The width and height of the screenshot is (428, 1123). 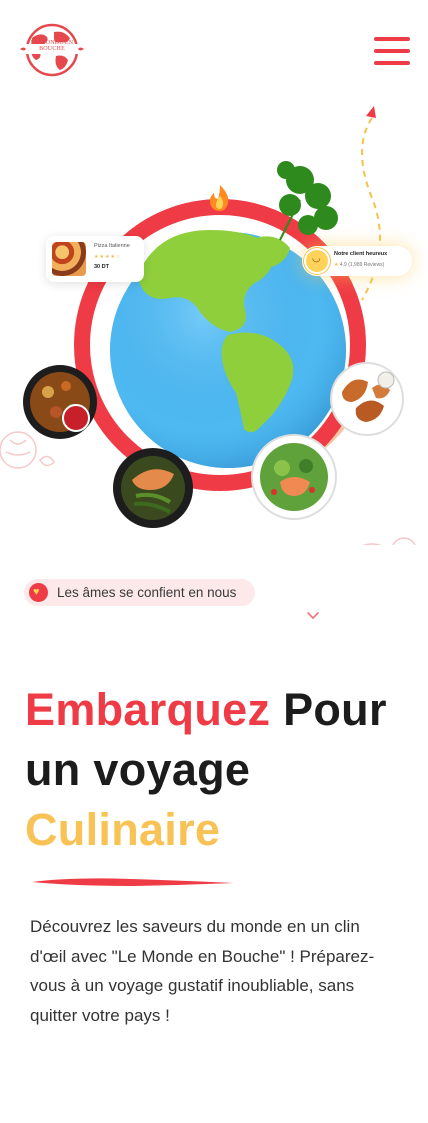 I want to click on heading-word-embarquez: Embarquez, so click(x=148, y=709).